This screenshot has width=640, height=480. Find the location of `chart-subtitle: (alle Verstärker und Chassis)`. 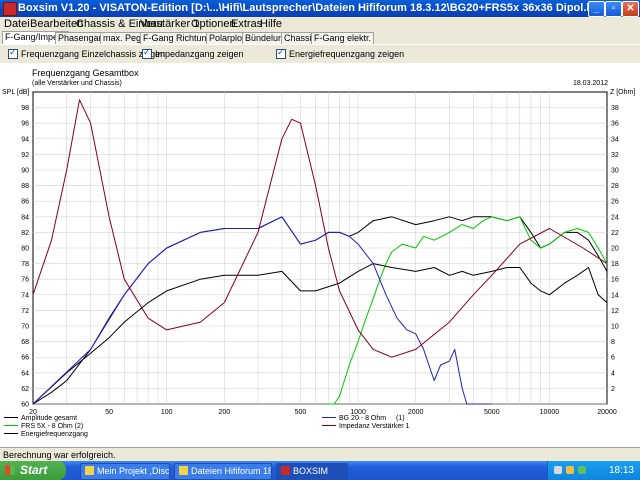

chart-subtitle: (alle Verstärker und Chassis) is located at coordinates (77, 83).